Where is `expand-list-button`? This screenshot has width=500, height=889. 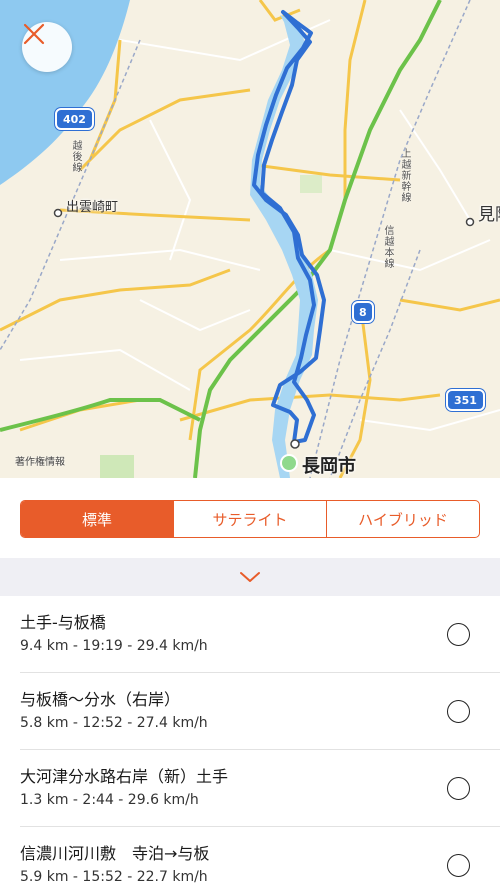 expand-list-button is located at coordinates (250, 577).